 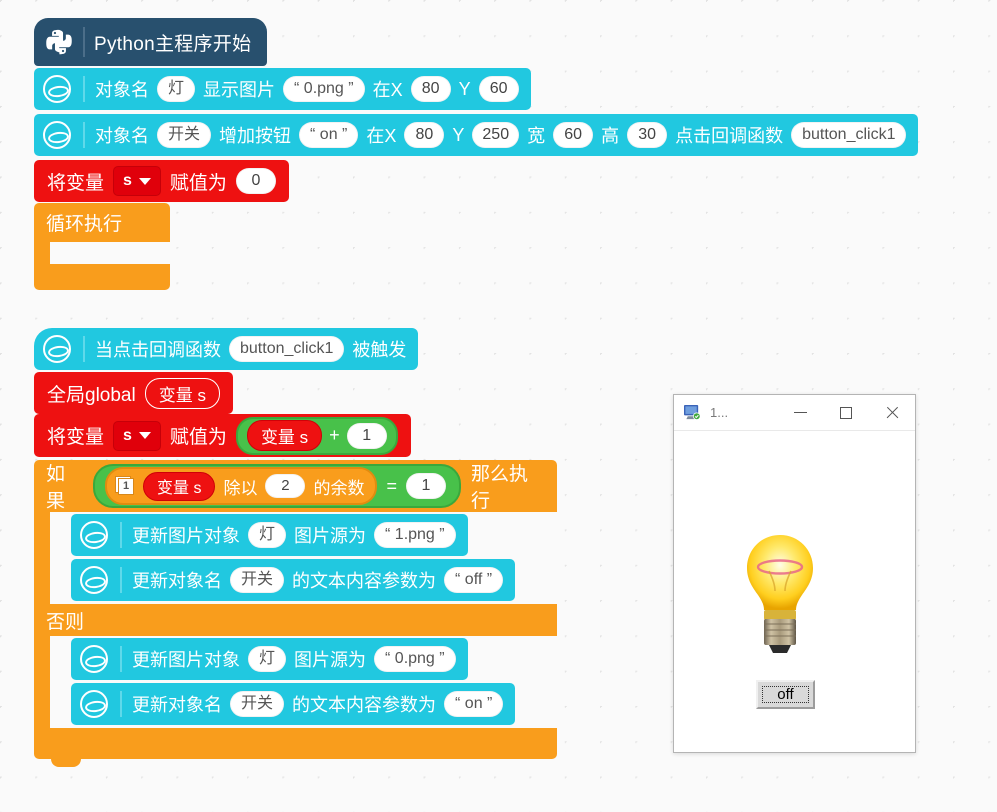 I want to click on block-update-image-0: 更新图片对象 灯 图片源为 “ 0.png ”, so click(x=269, y=659).